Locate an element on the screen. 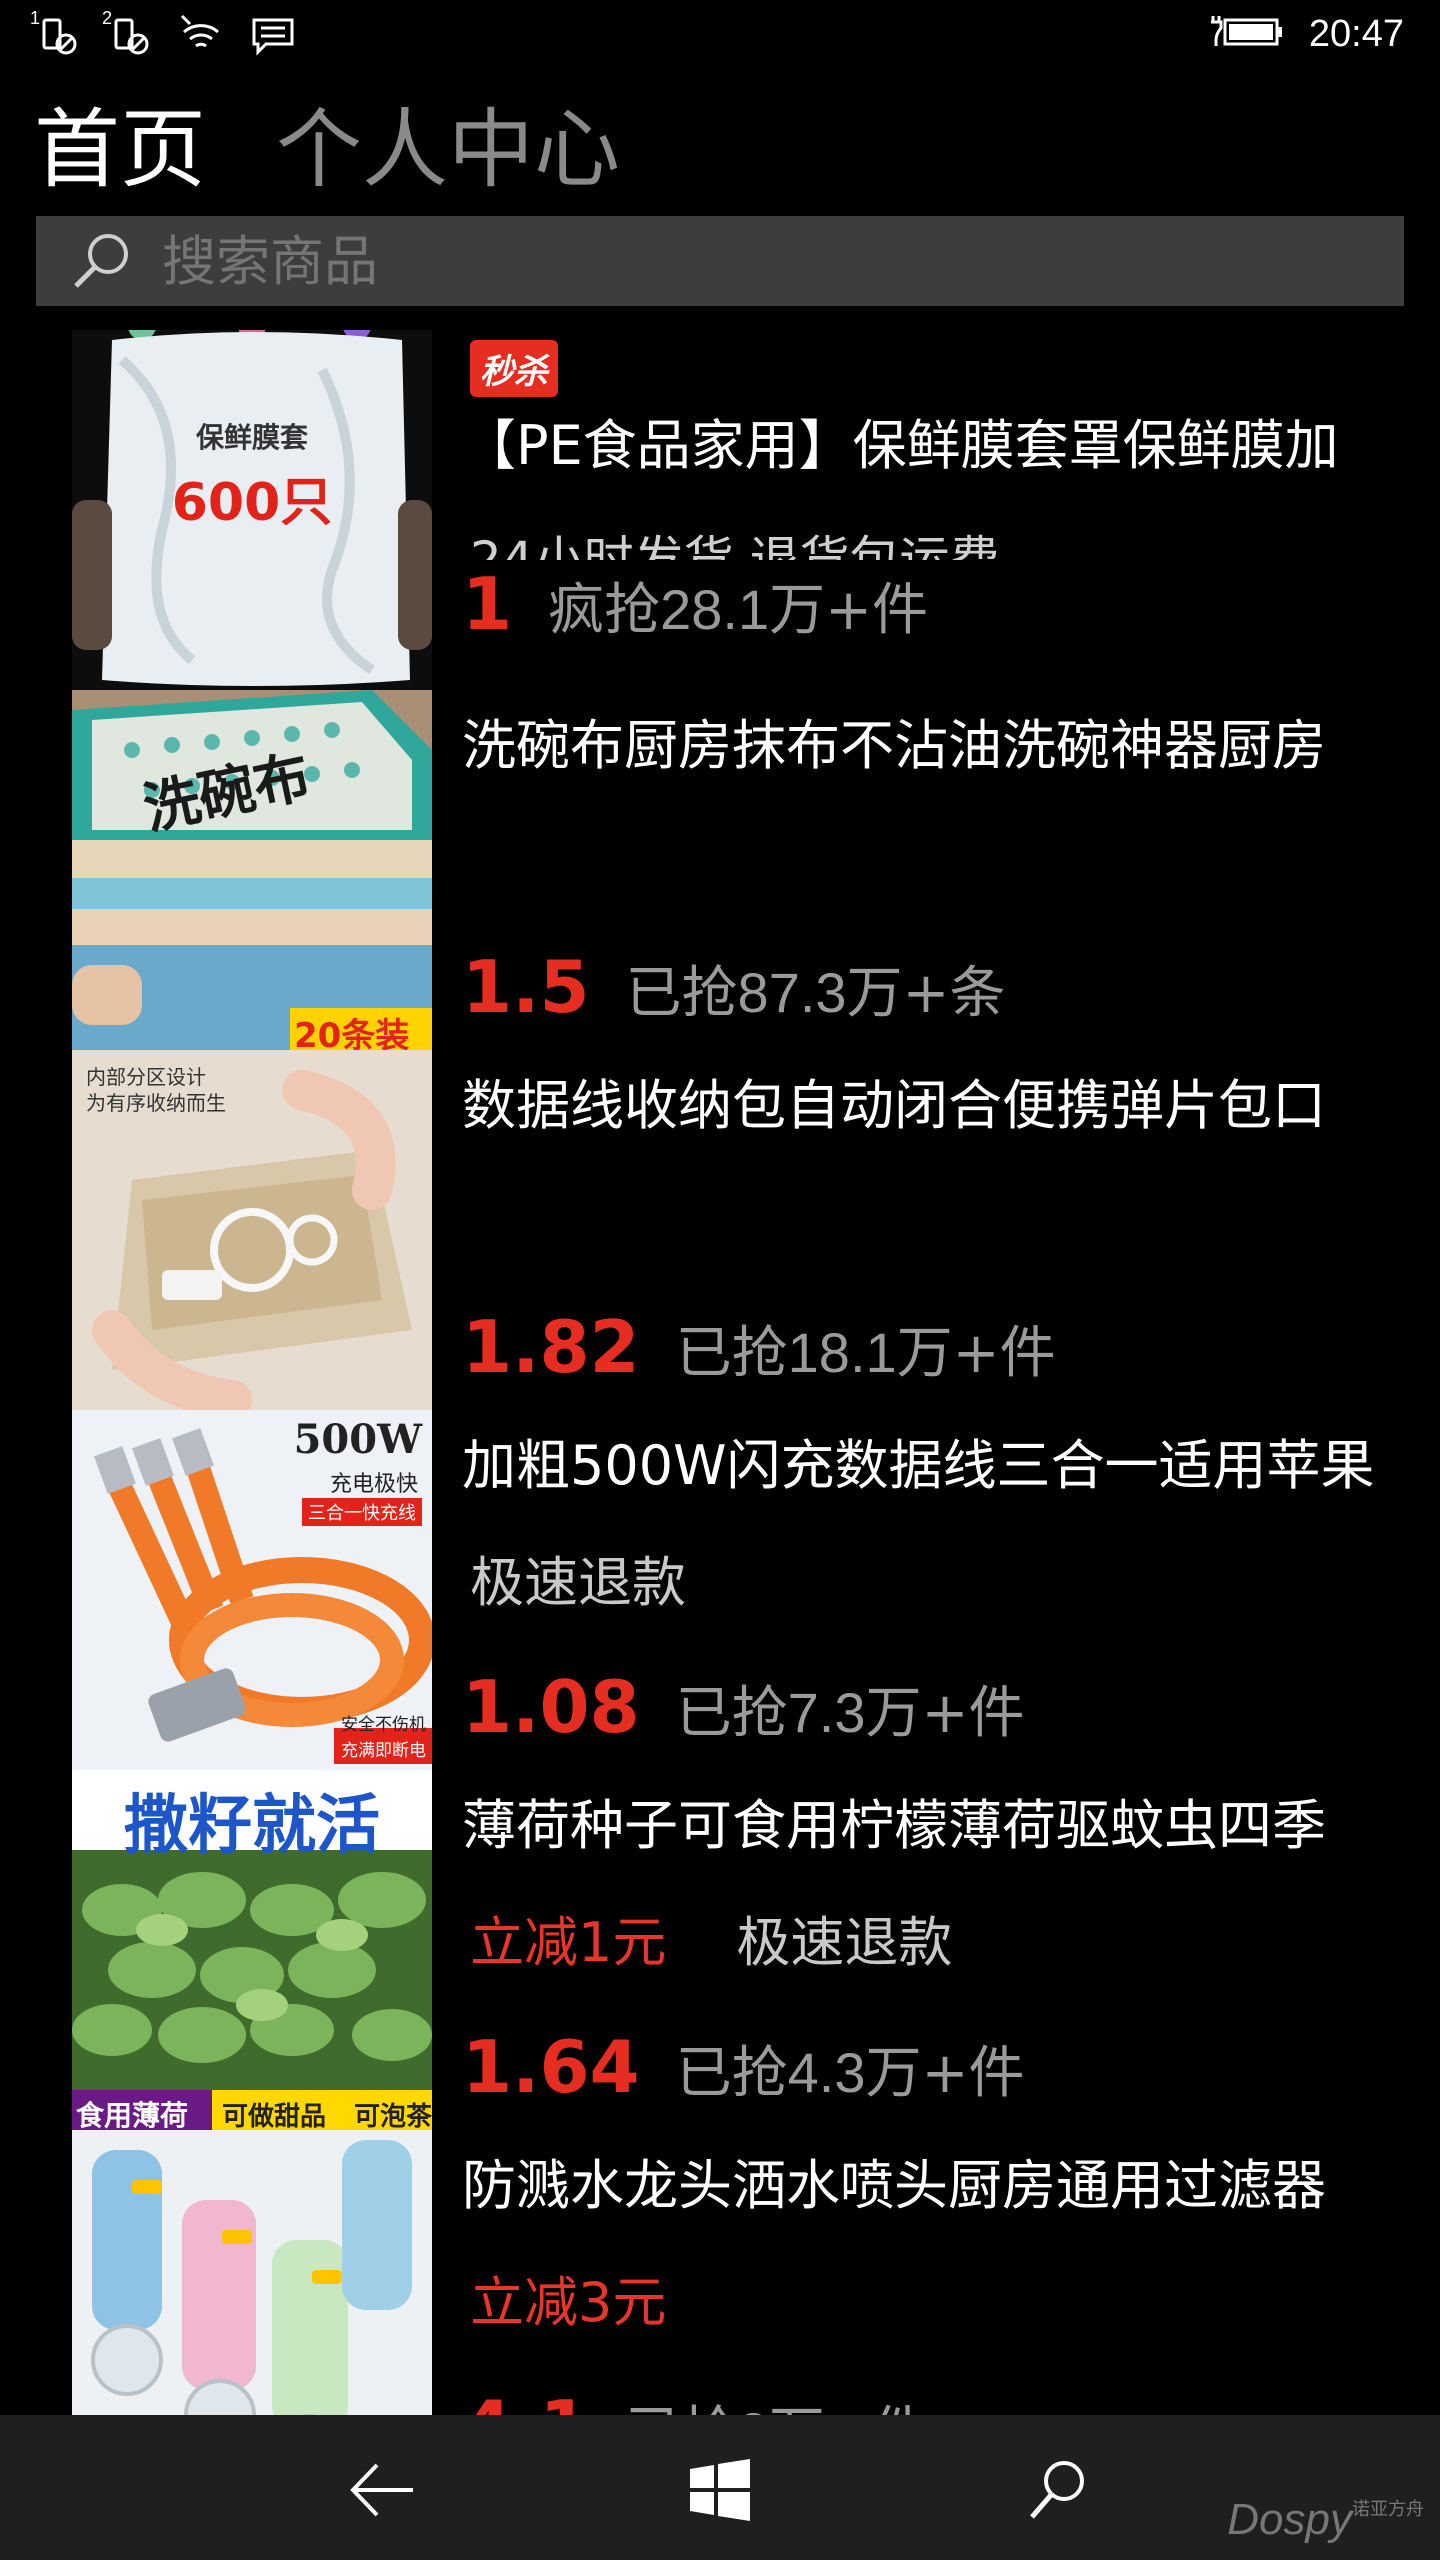 The width and height of the screenshot is (1440, 2560). price-row: 1 疯抢28.1万+件 is located at coordinates (695, 604).